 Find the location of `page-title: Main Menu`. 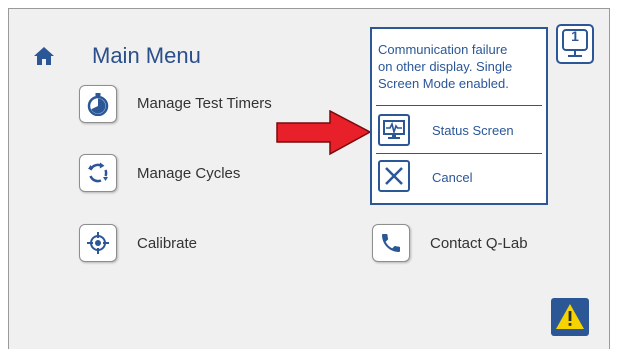

page-title: Main Menu is located at coordinates (146, 55).